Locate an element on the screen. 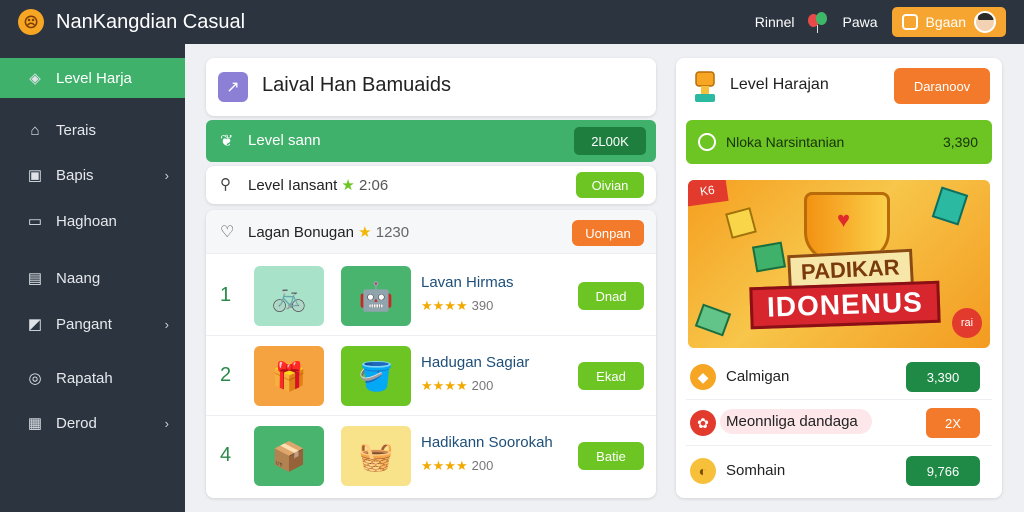  chart-icon: ◩ is located at coordinates (35, 324).